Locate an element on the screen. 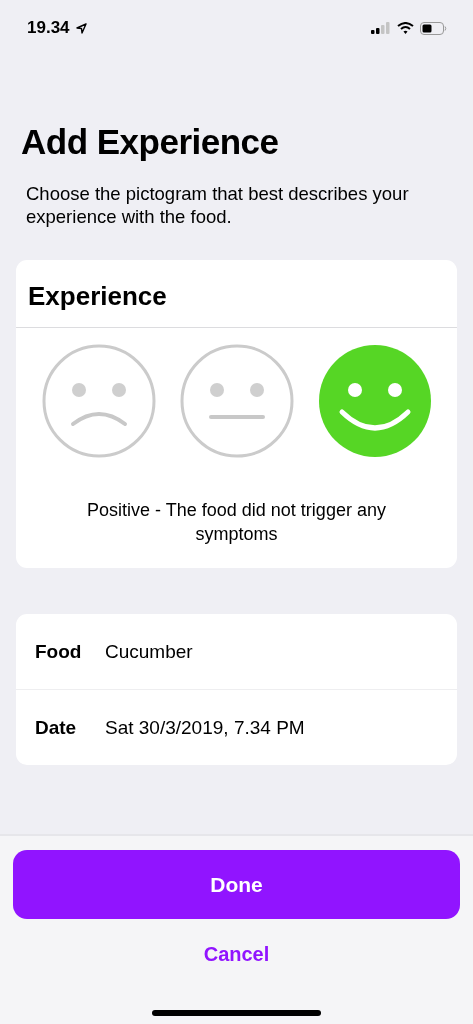  page-title: Add Experience is located at coordinates (150, 142).